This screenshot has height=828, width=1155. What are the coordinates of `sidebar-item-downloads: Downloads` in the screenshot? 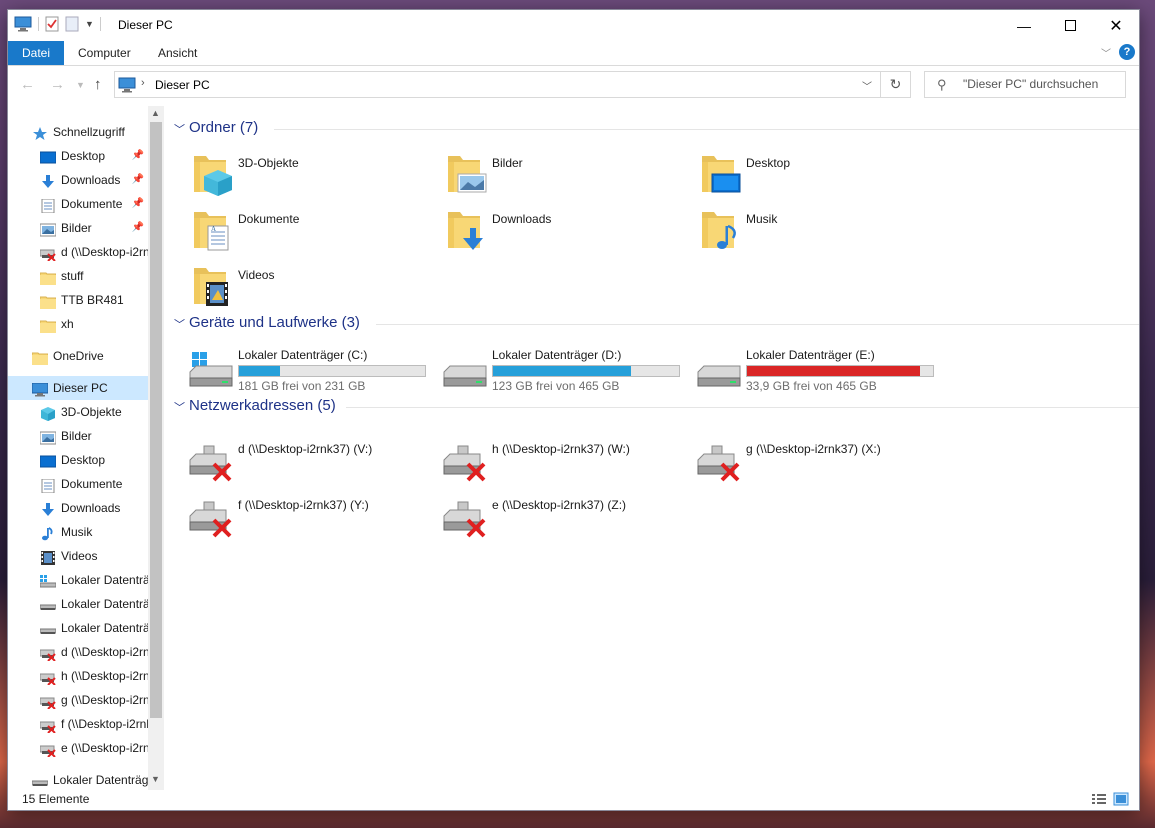 It's located at (78, 508).